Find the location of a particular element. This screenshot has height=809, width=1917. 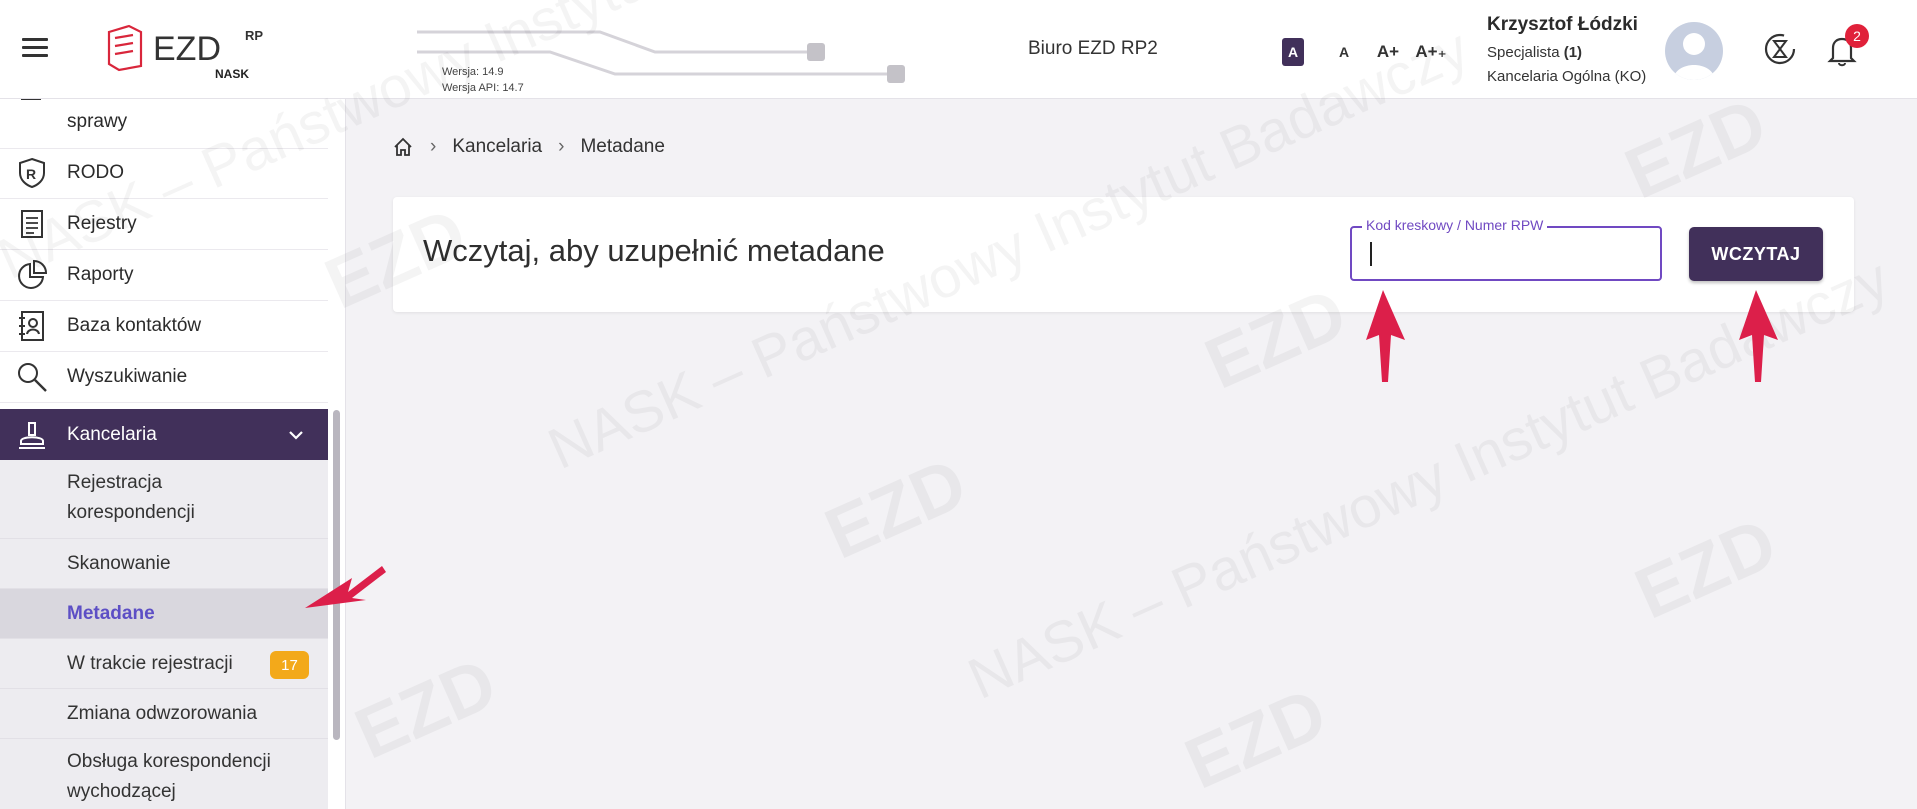

sidebar-subitem-zmiana: Zmiana odwzorowania is located at coordinates (164, 714).